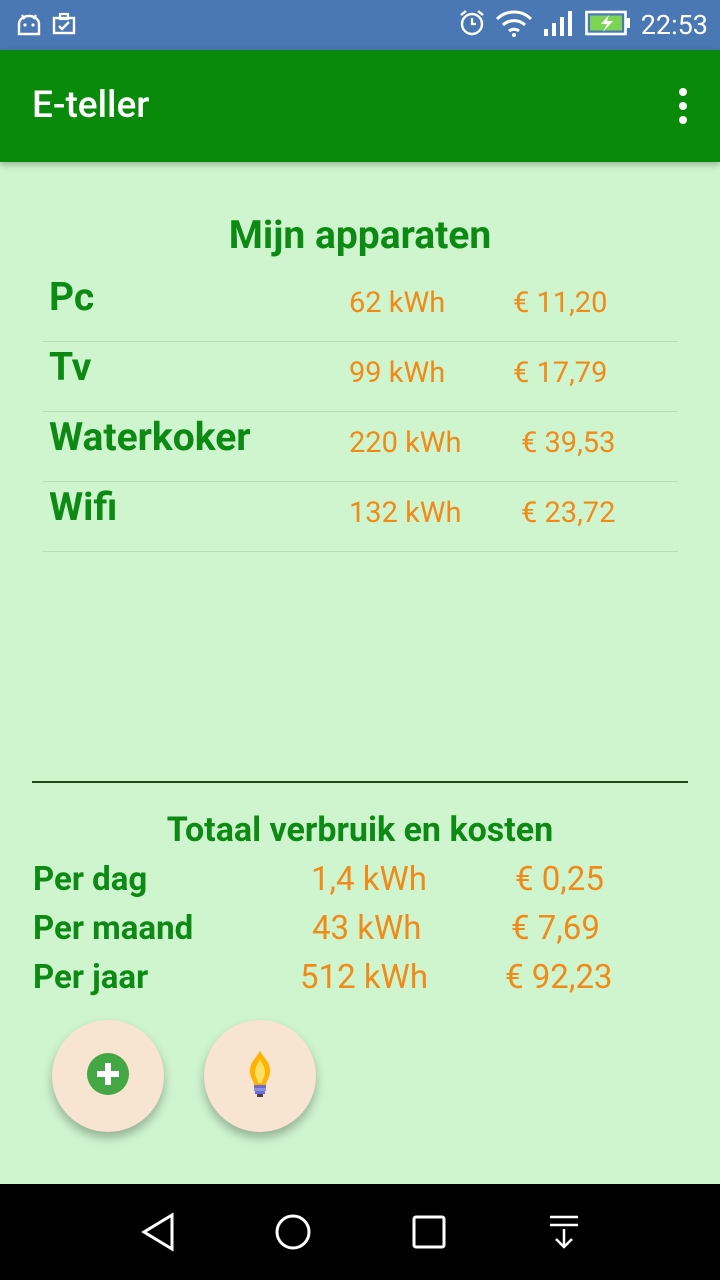 This screenshot has width=720, height=1280. Describe the element at coordinates (405, 513) in the screenshot. I see `device-kwh: 132 kWh` at that location.